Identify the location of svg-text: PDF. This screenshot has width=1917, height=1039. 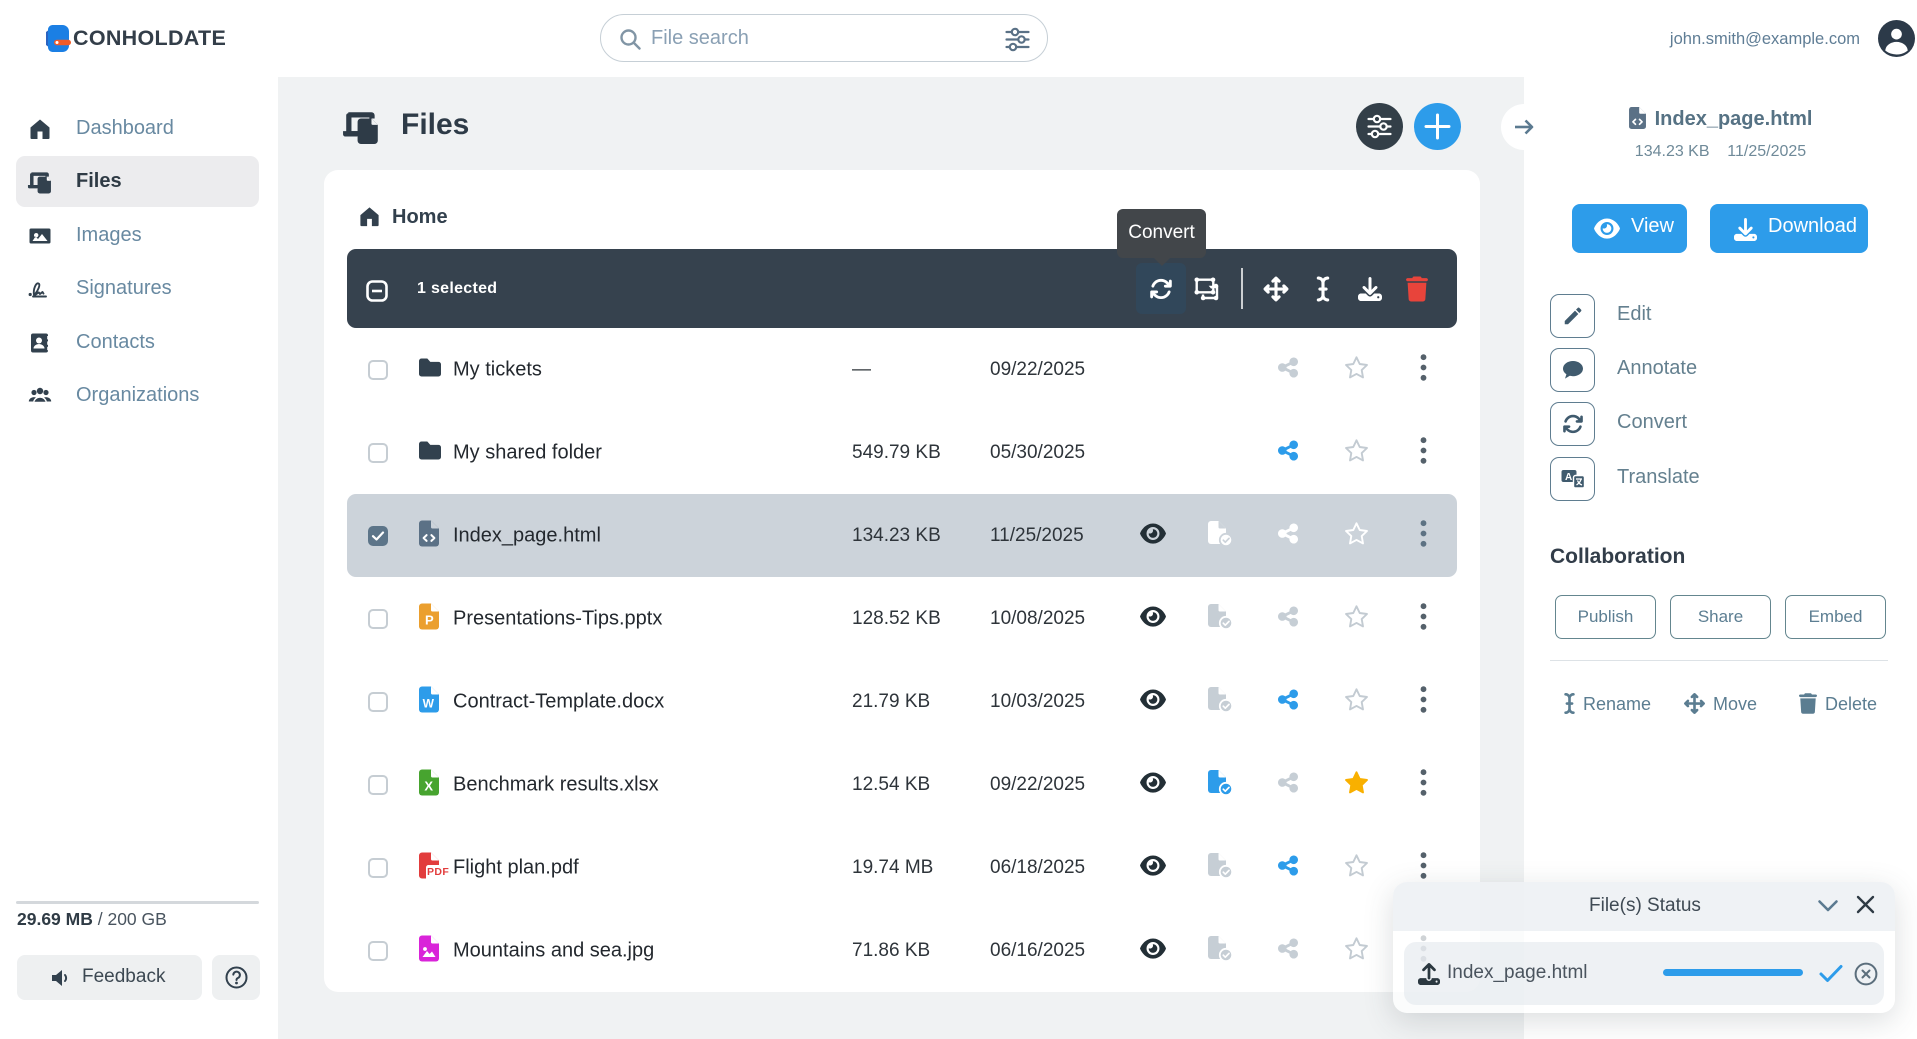
(438, 872).